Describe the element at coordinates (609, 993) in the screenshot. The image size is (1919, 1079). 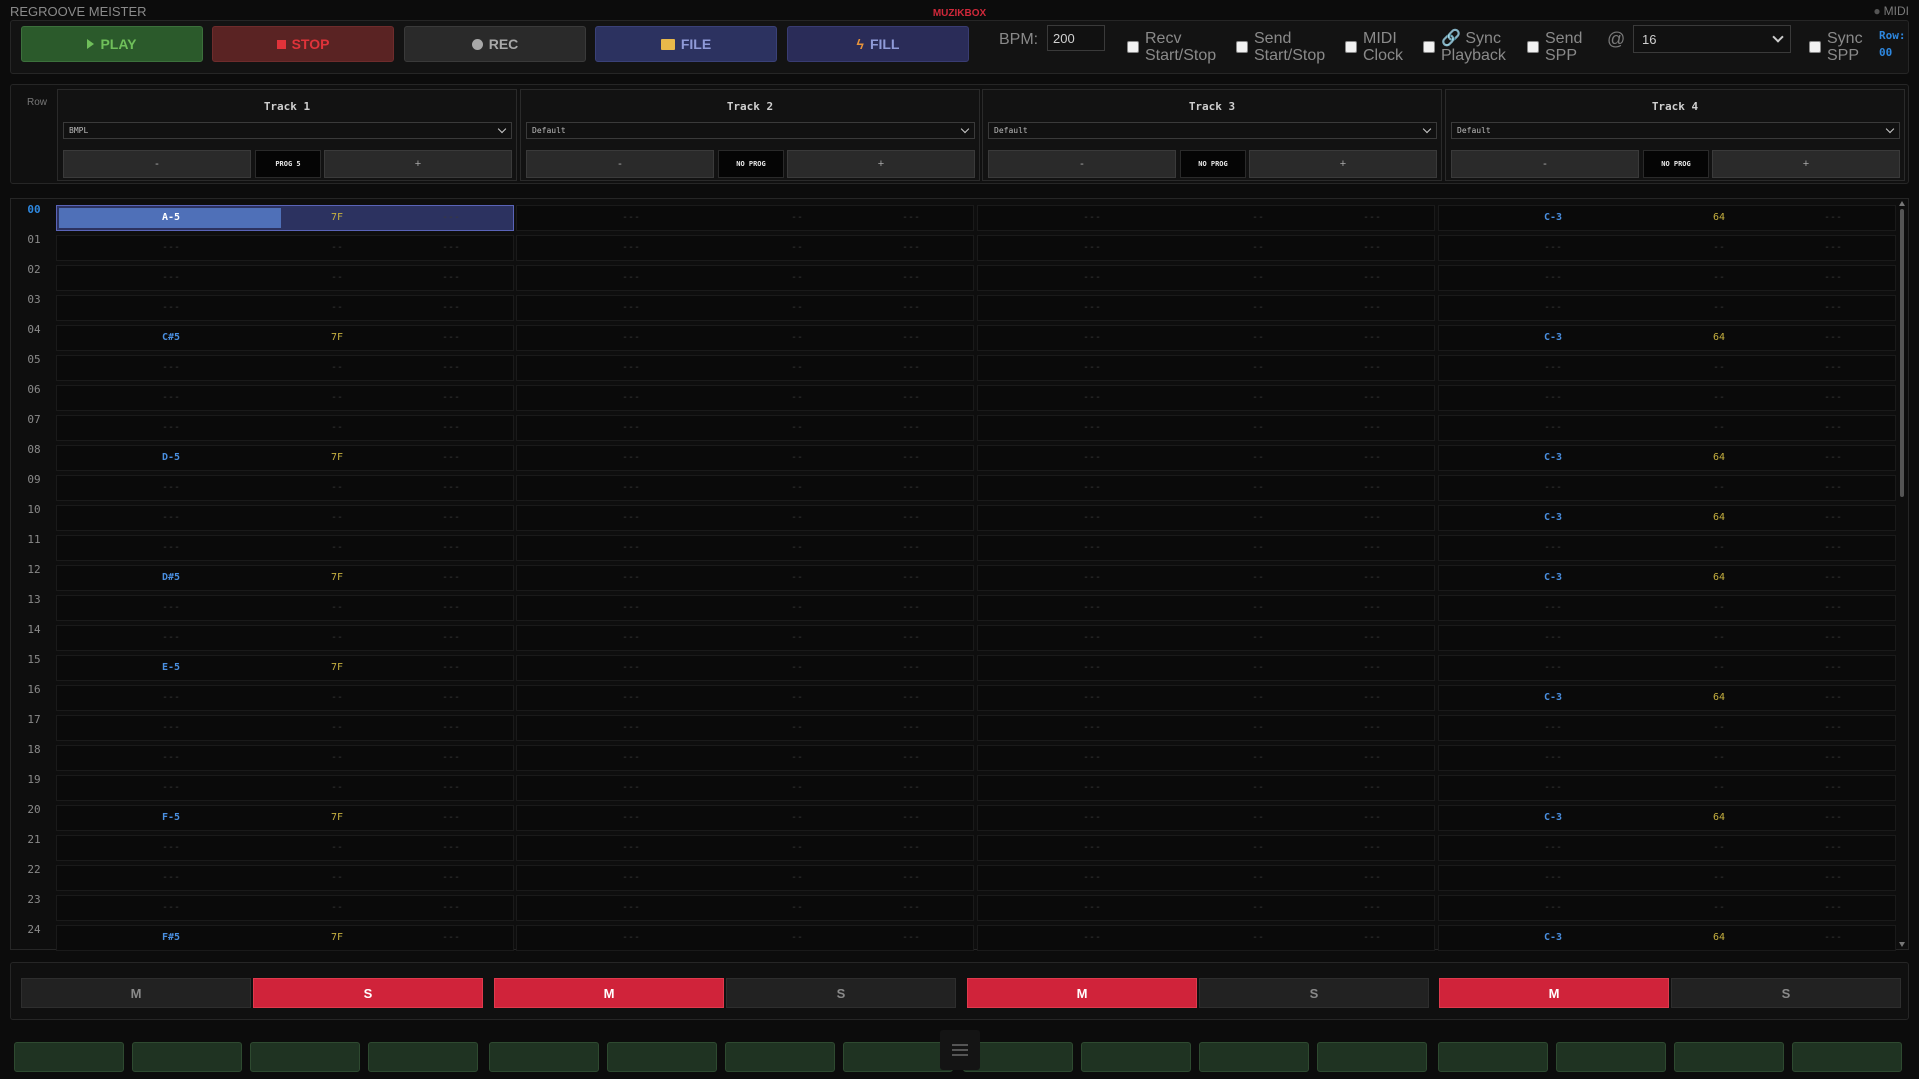
I see `mute-button-track-2: M` at that location.